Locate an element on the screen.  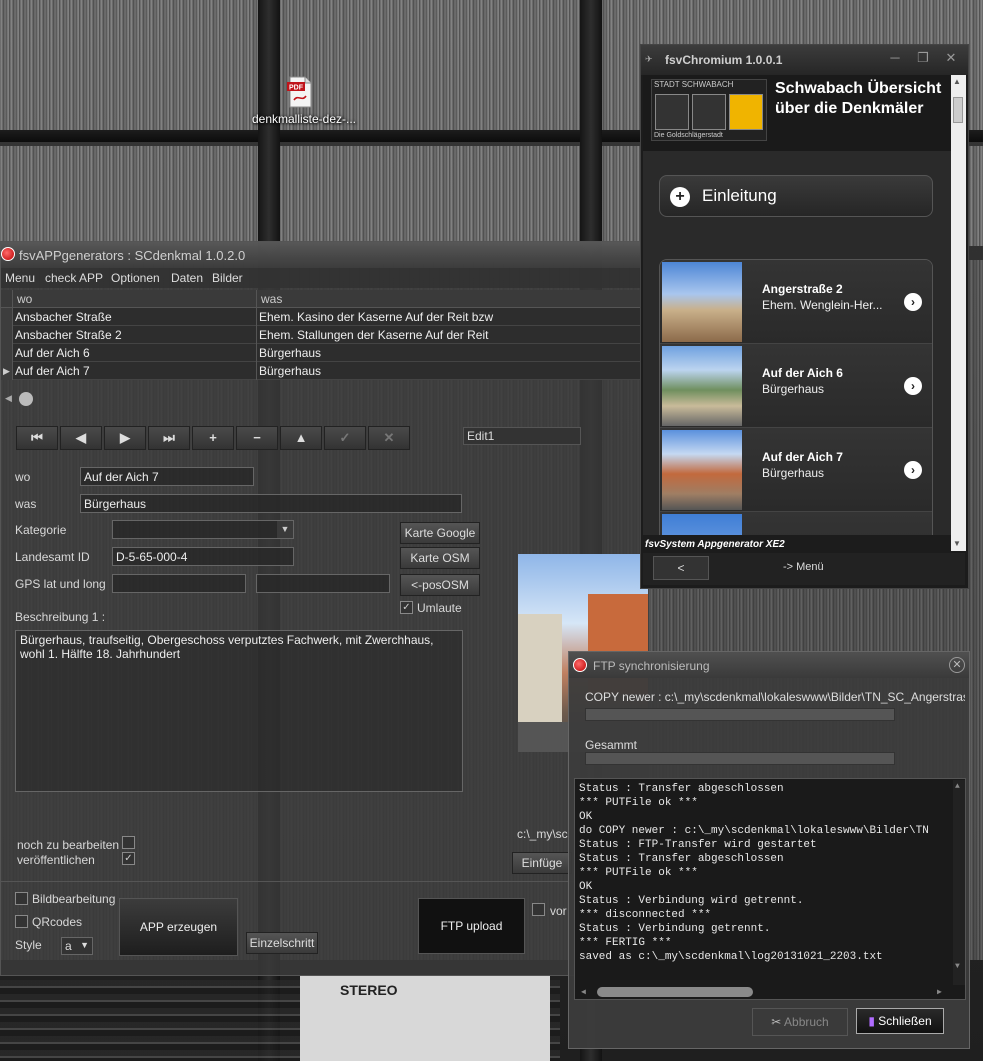
list-item: Auf der Aich 7 Bürgerhaus › is located at coordinates (796, 470).